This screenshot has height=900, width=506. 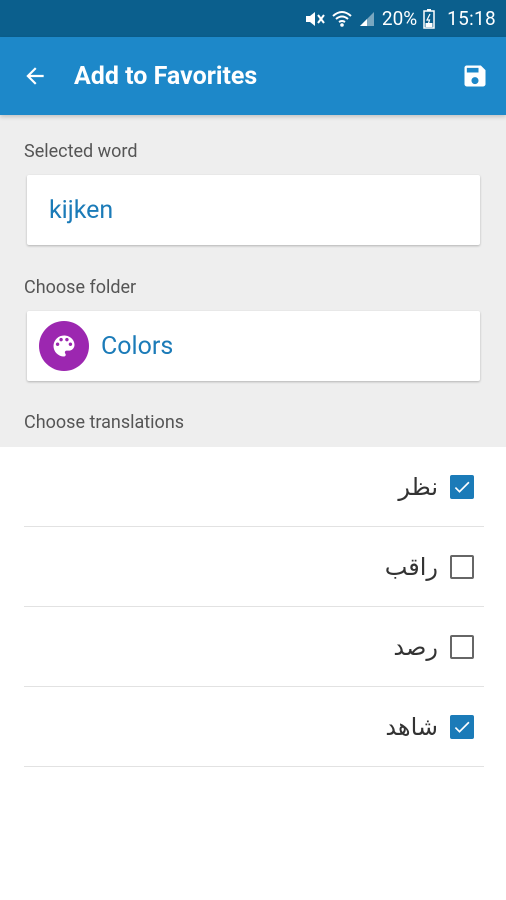 I want to click on translation-text: رصد, so click(x=415, y=647).